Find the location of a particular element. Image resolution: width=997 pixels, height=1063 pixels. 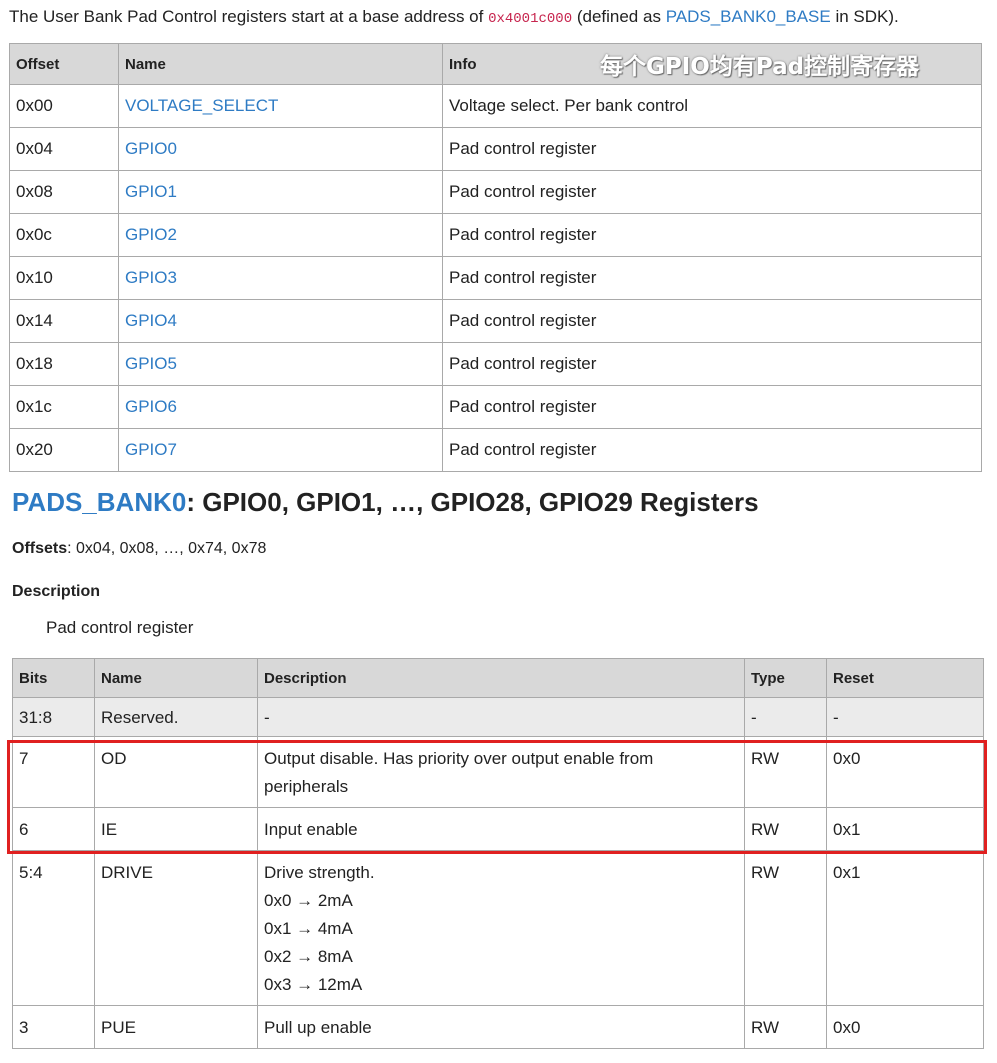

name-cell: GPIO5 is located at coordinates (280, 364).